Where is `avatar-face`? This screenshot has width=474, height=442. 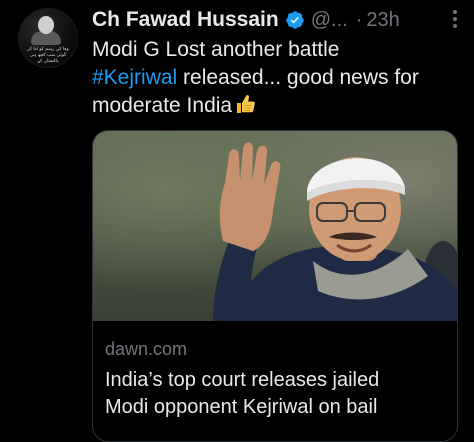
avatar-face is located at coordinates (46, 25).